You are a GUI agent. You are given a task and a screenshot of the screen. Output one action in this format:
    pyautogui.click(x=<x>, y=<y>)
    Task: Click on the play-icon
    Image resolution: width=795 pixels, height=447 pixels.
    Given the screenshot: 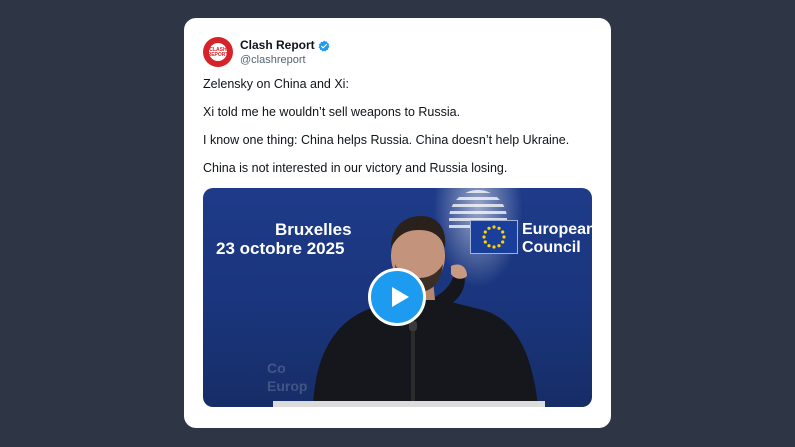 What is the action you would take?
    pyautogui.click(x=400, y=297)
    